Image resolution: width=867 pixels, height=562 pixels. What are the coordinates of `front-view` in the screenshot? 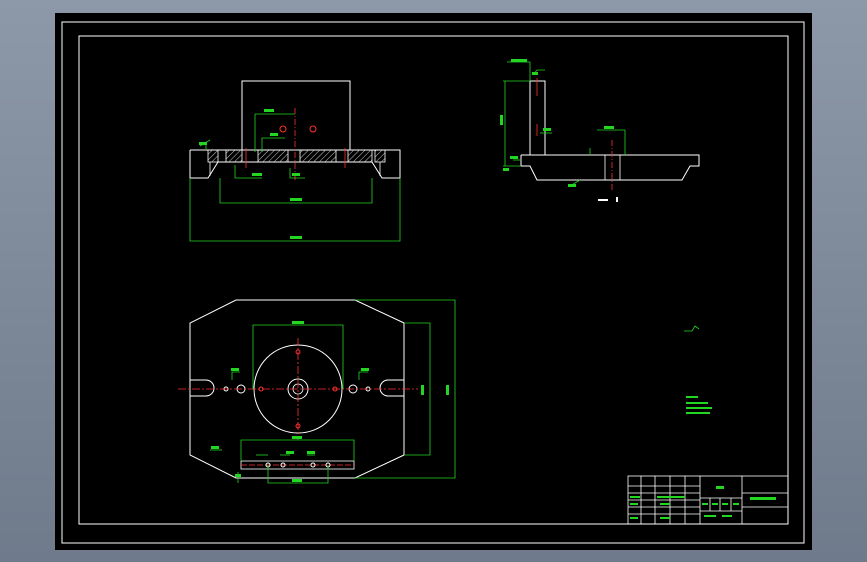 It's located at (295, 161).